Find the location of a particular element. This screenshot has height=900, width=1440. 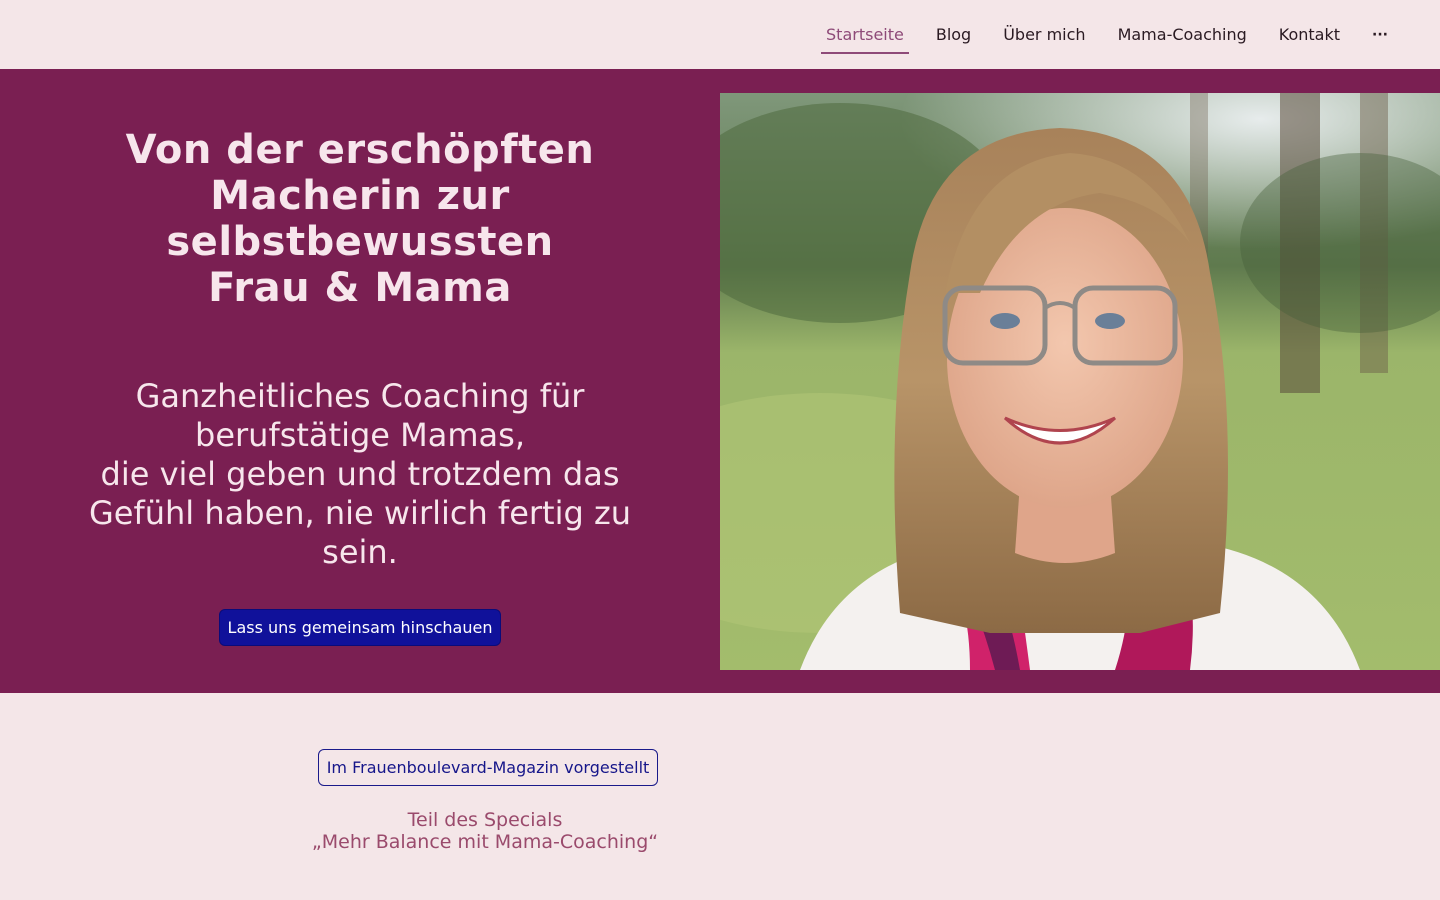

nav-item-ueber-mich: Über mich is located at coordinates (1044, 34).